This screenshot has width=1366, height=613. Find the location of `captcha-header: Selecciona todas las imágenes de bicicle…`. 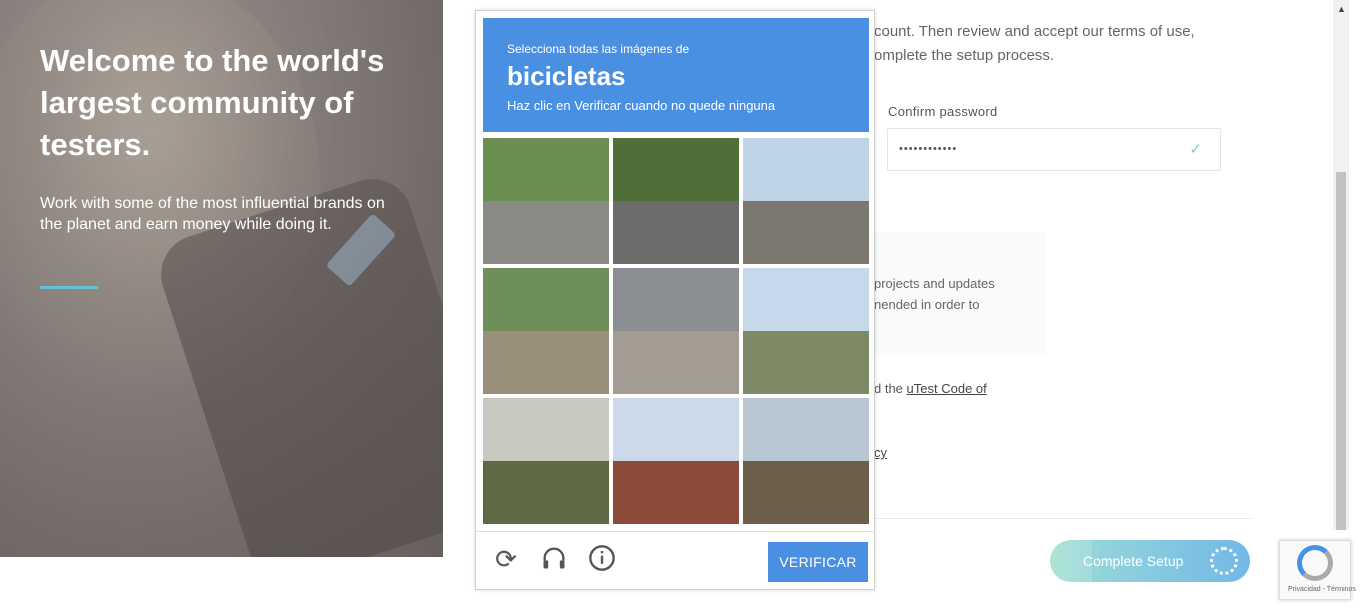

captcha-header: Selecciona todas las imágenes de bicicle… is located at coordinates (676, 75).